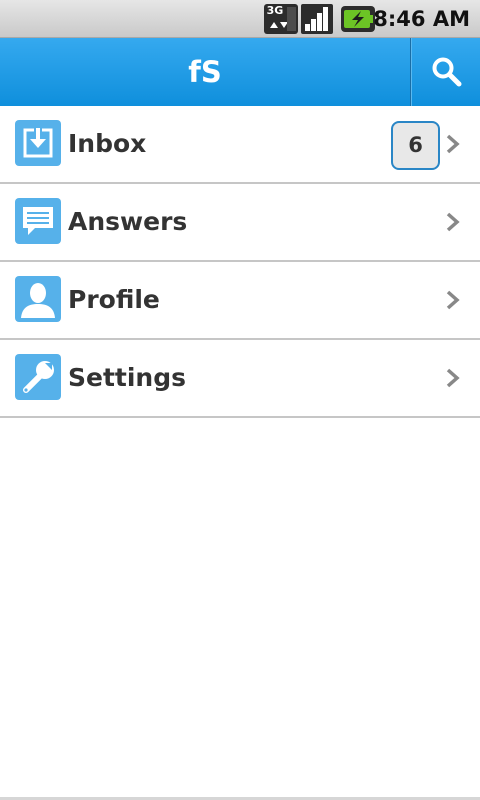  Describe the element at coordinates (38, 143) in the screenshot. I see `inbox-download-icon` at that location.